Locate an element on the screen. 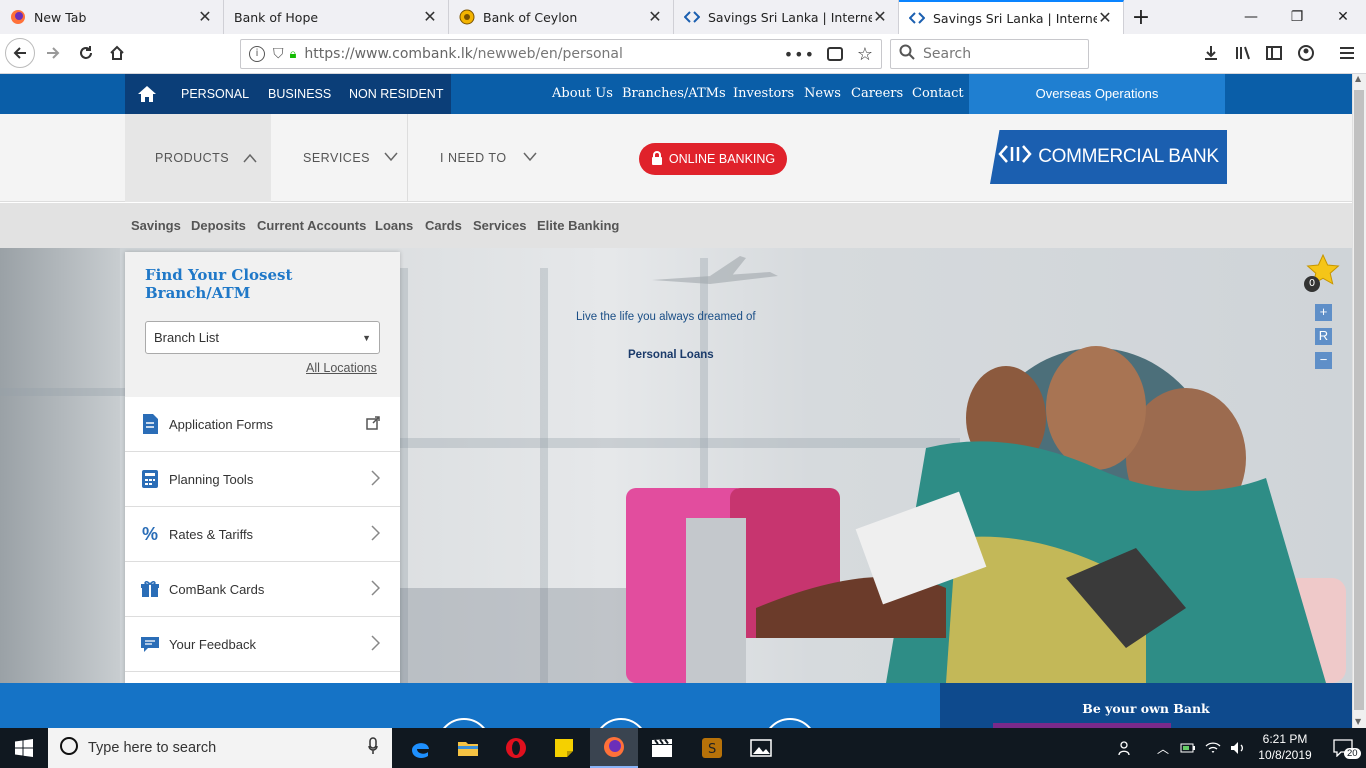 This screenshot has height=768, width=1366. zoom-in-button: + is located at coordinates (1323, 312).